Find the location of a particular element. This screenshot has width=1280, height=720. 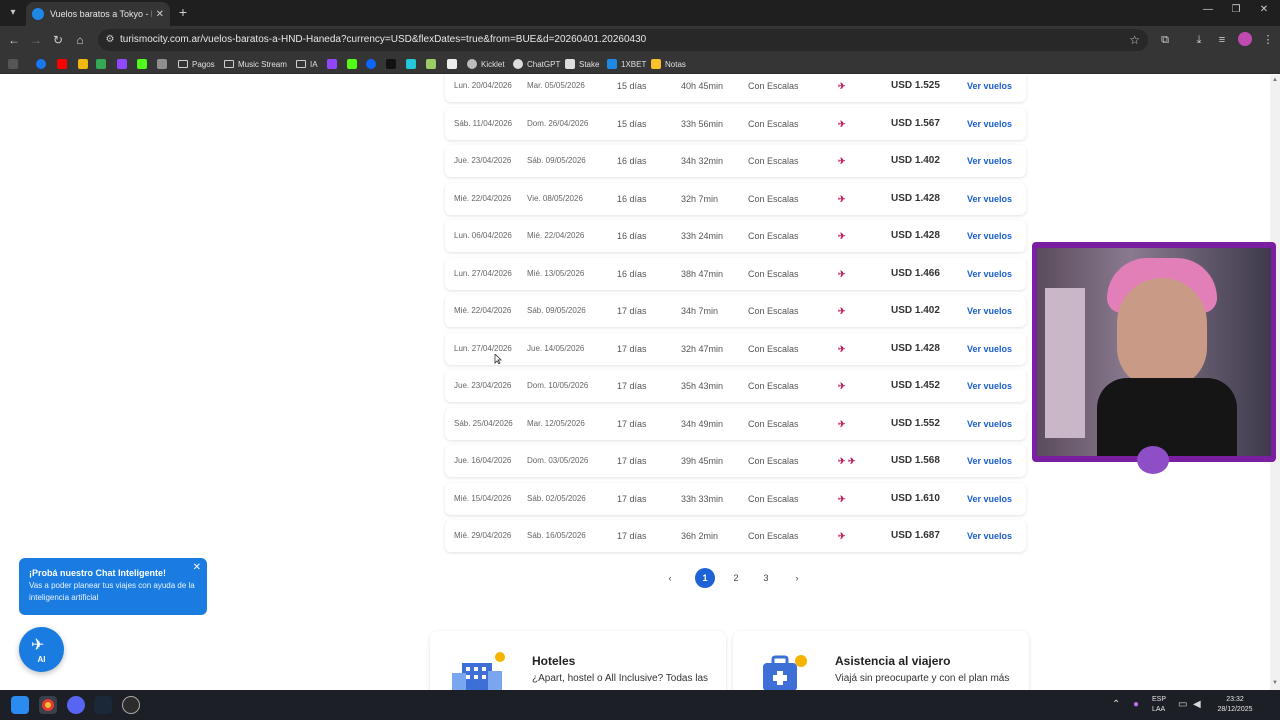

page-3-button: 3 is located at coordinates (766, 578).